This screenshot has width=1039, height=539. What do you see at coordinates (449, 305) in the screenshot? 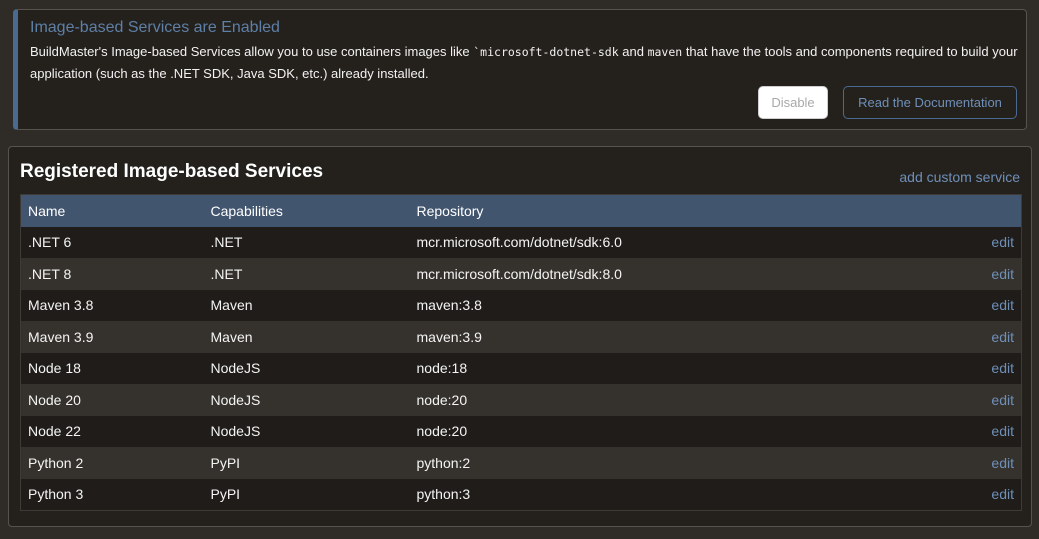
I see `cell-repository: maven:3.8` at bounding box center [449, 305].